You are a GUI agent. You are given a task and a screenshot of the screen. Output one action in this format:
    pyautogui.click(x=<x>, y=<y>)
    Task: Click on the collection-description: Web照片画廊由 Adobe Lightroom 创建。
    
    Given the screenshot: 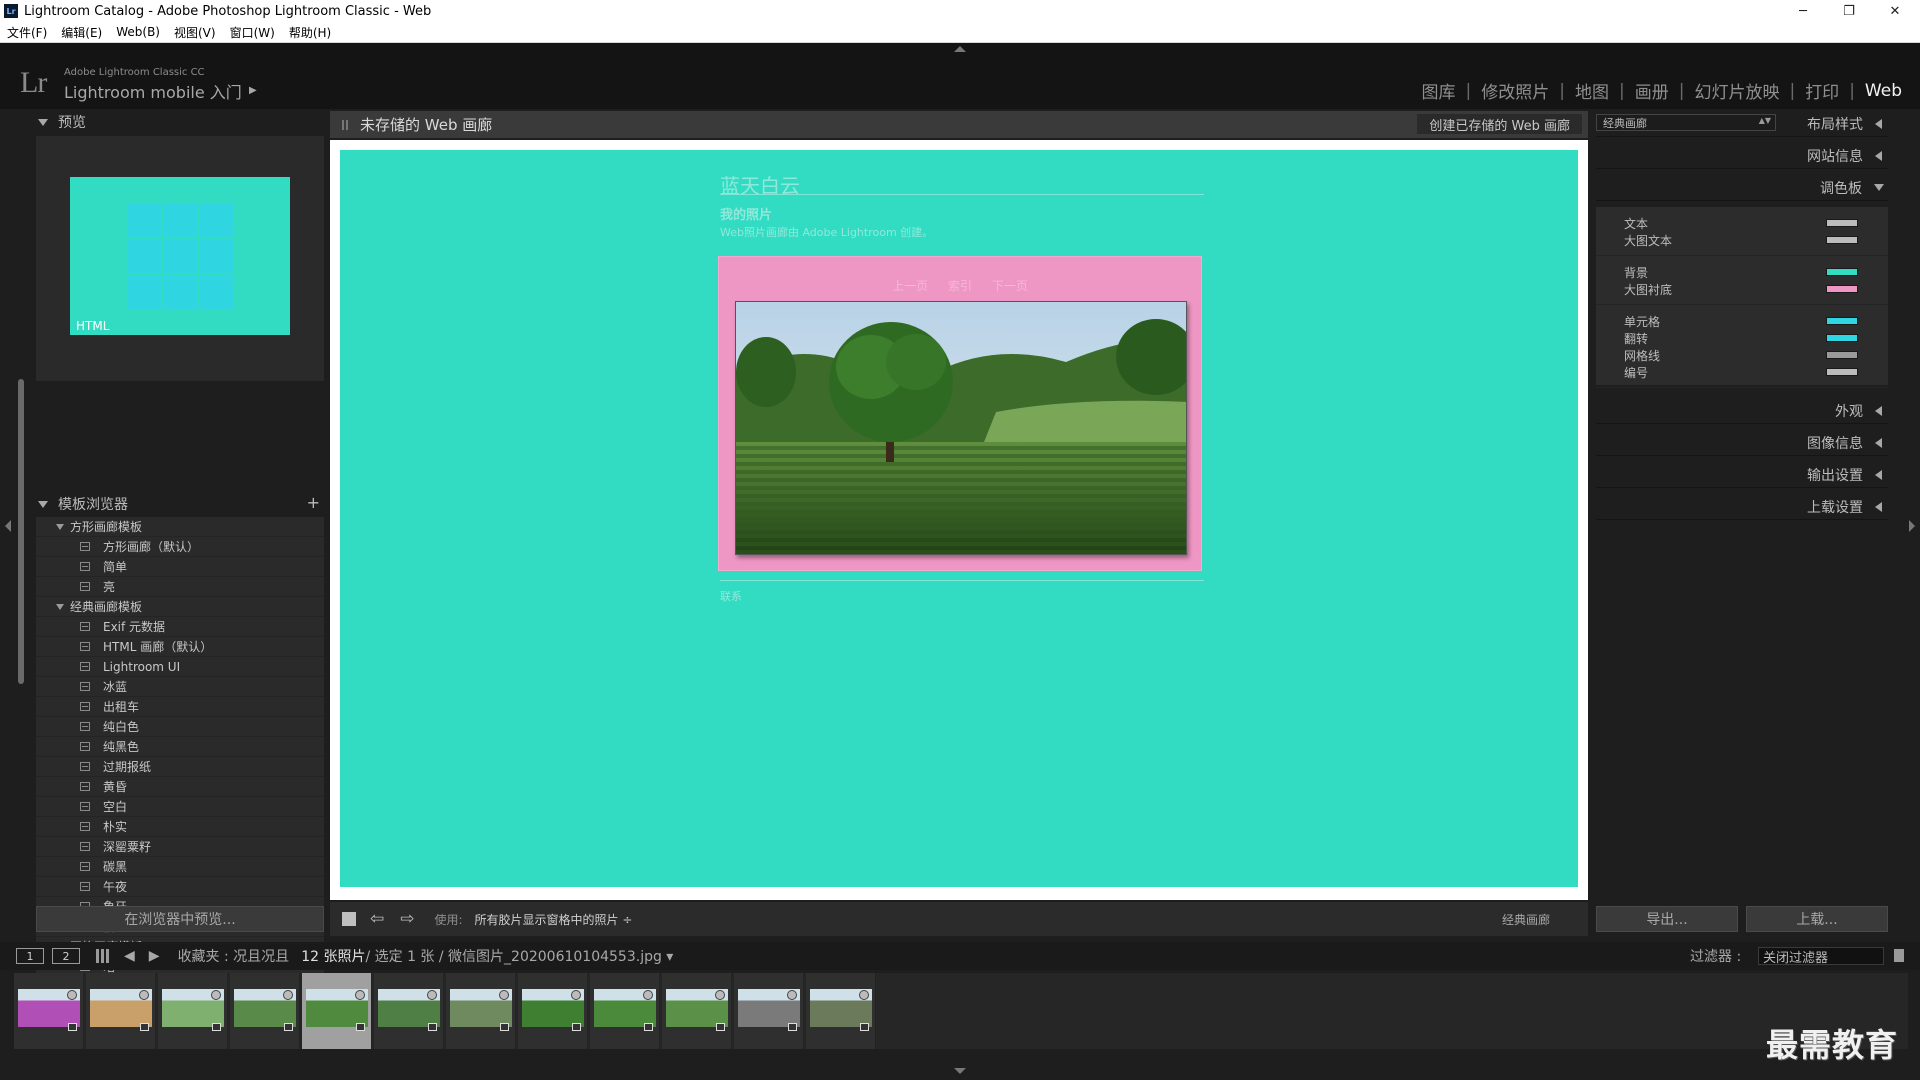 What is the action you would take?
    pyautogui.click(x=826, y=232)
    